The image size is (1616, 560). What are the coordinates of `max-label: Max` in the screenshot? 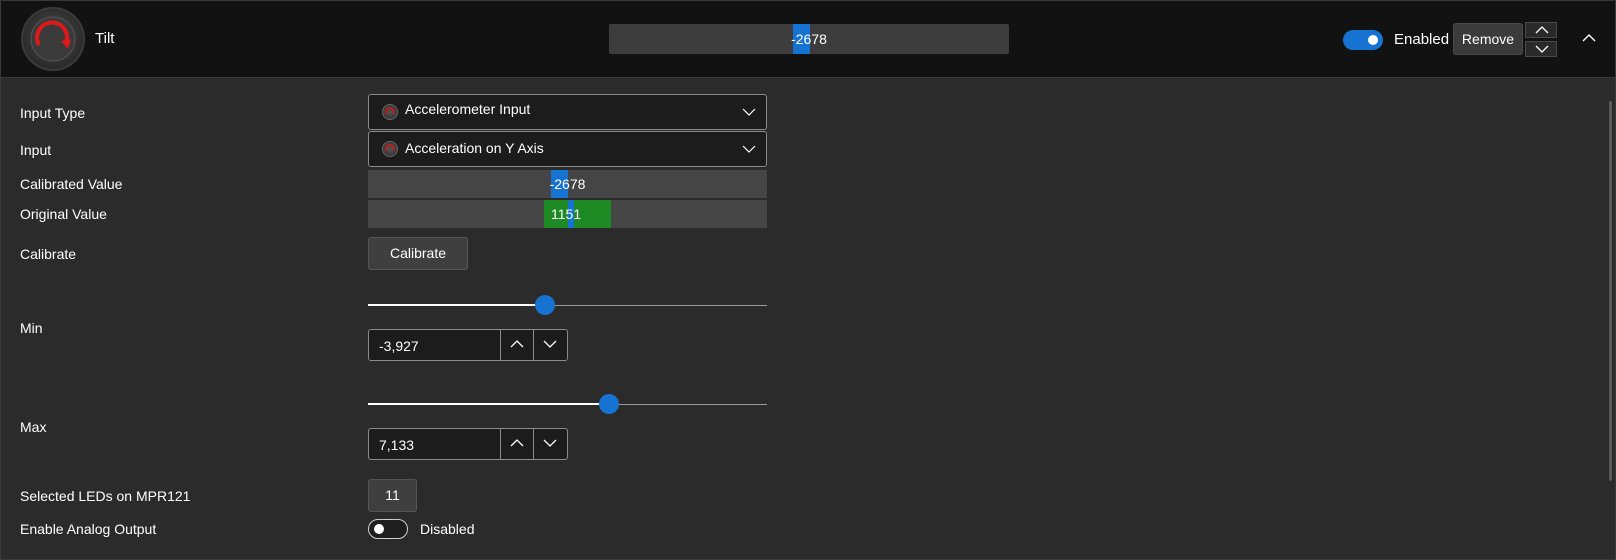 It's located at (33, 427).